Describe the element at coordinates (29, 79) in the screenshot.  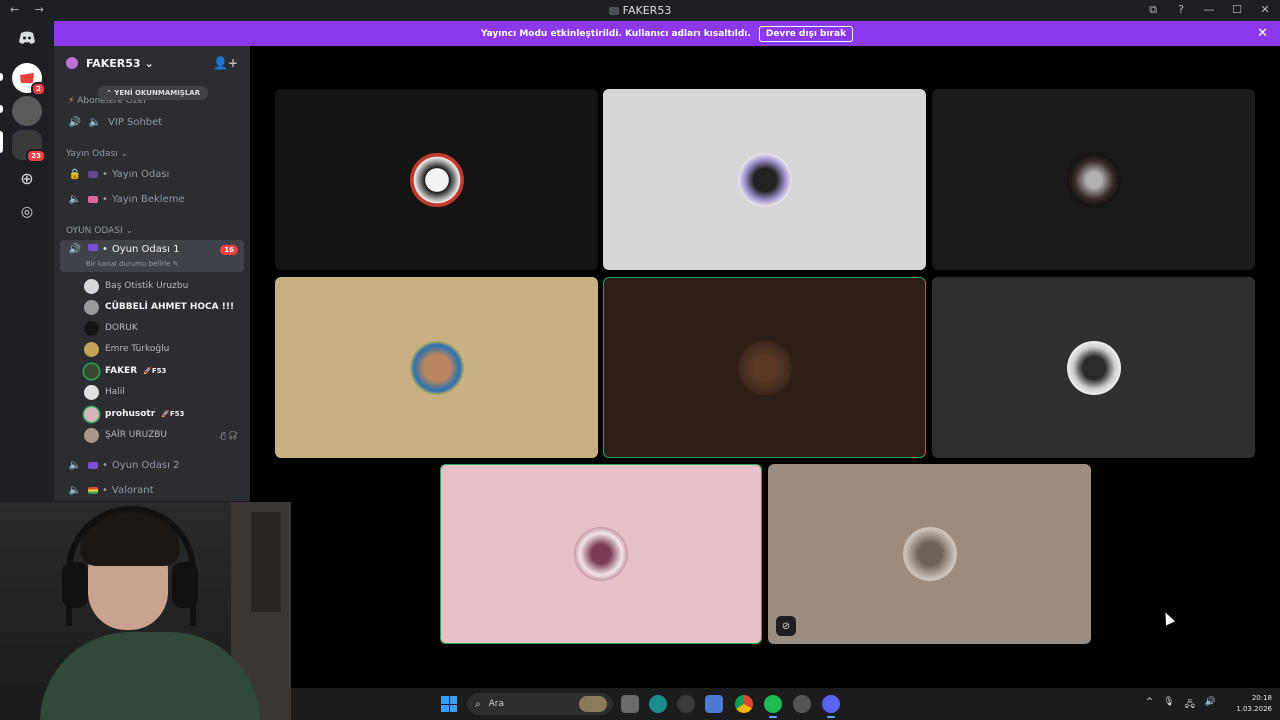
I see `server-icon-gamer: 2` at that location.